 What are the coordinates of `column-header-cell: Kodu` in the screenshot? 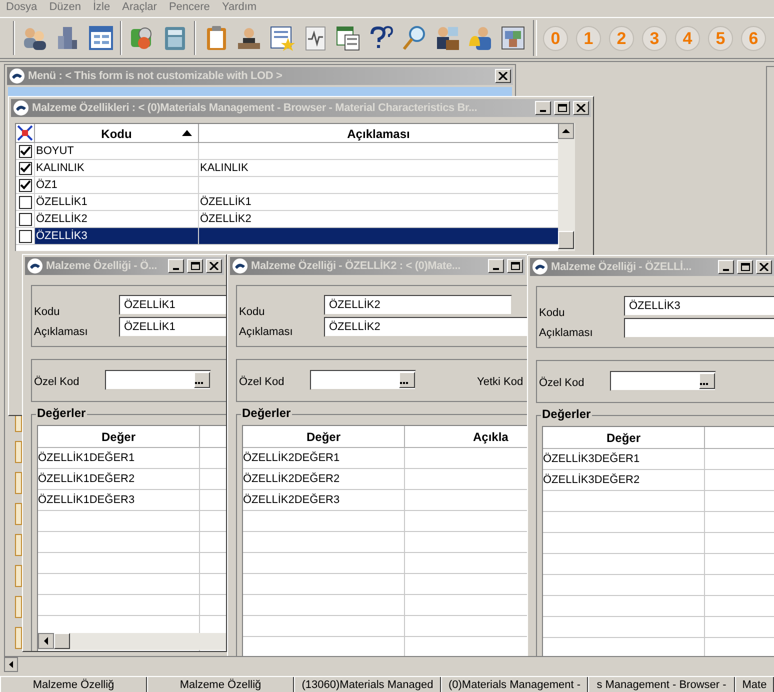 It's located at (116, 133).